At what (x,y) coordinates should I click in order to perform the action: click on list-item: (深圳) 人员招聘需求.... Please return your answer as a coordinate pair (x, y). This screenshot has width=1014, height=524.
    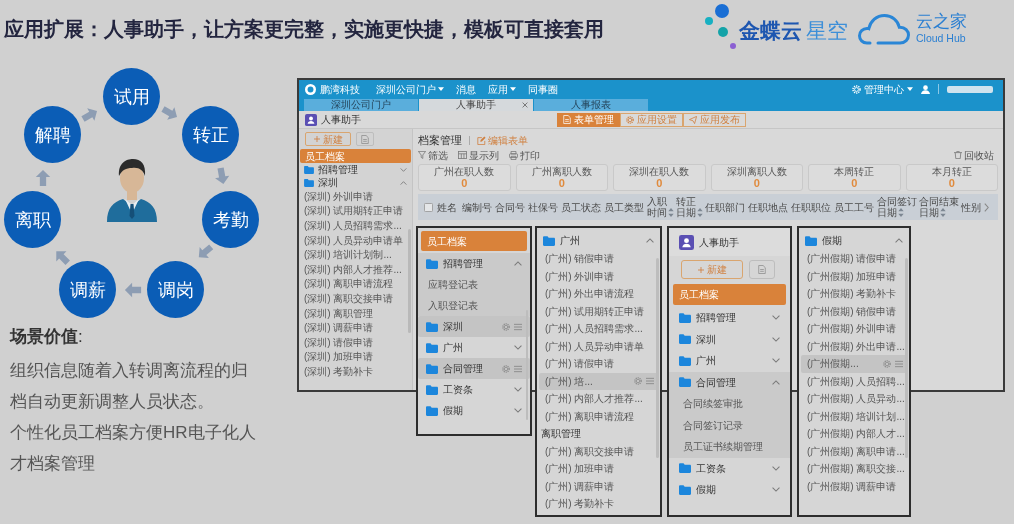
    Looking at the image, I should click on (355, 225).